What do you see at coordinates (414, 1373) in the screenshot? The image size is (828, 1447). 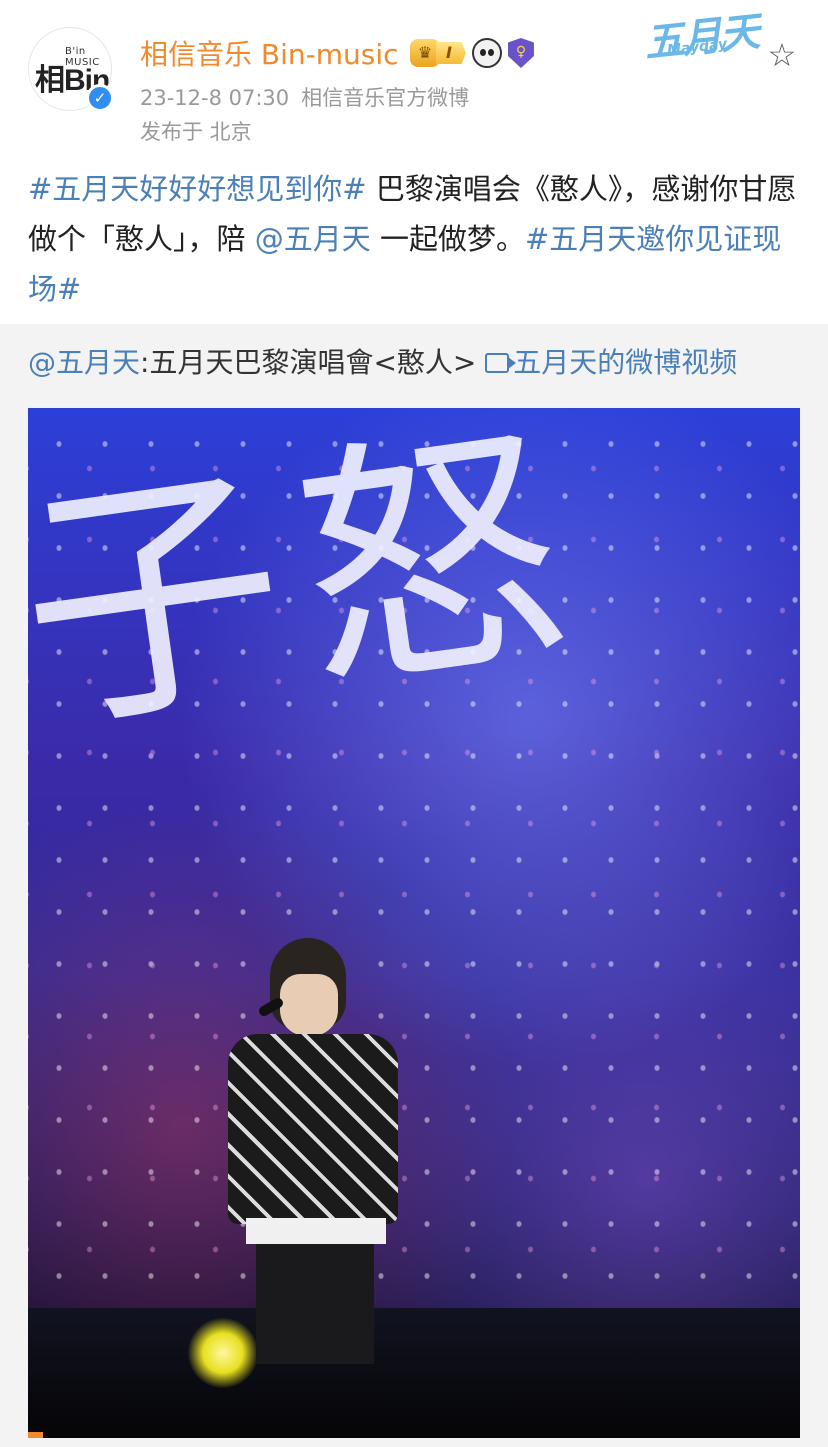 I see `stage-floor` at bounding box center [414, 1373].